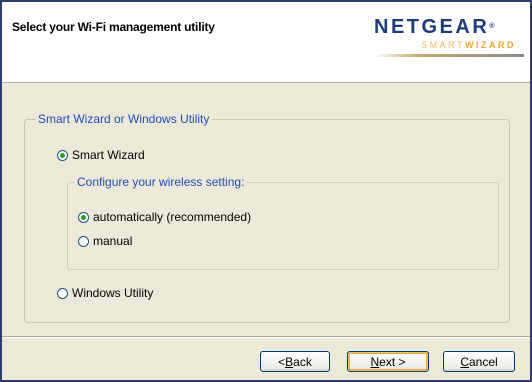 Image resolution: width=532 pixels, height=382 pixels. I want to click on logo-underline, so click(449, 55).